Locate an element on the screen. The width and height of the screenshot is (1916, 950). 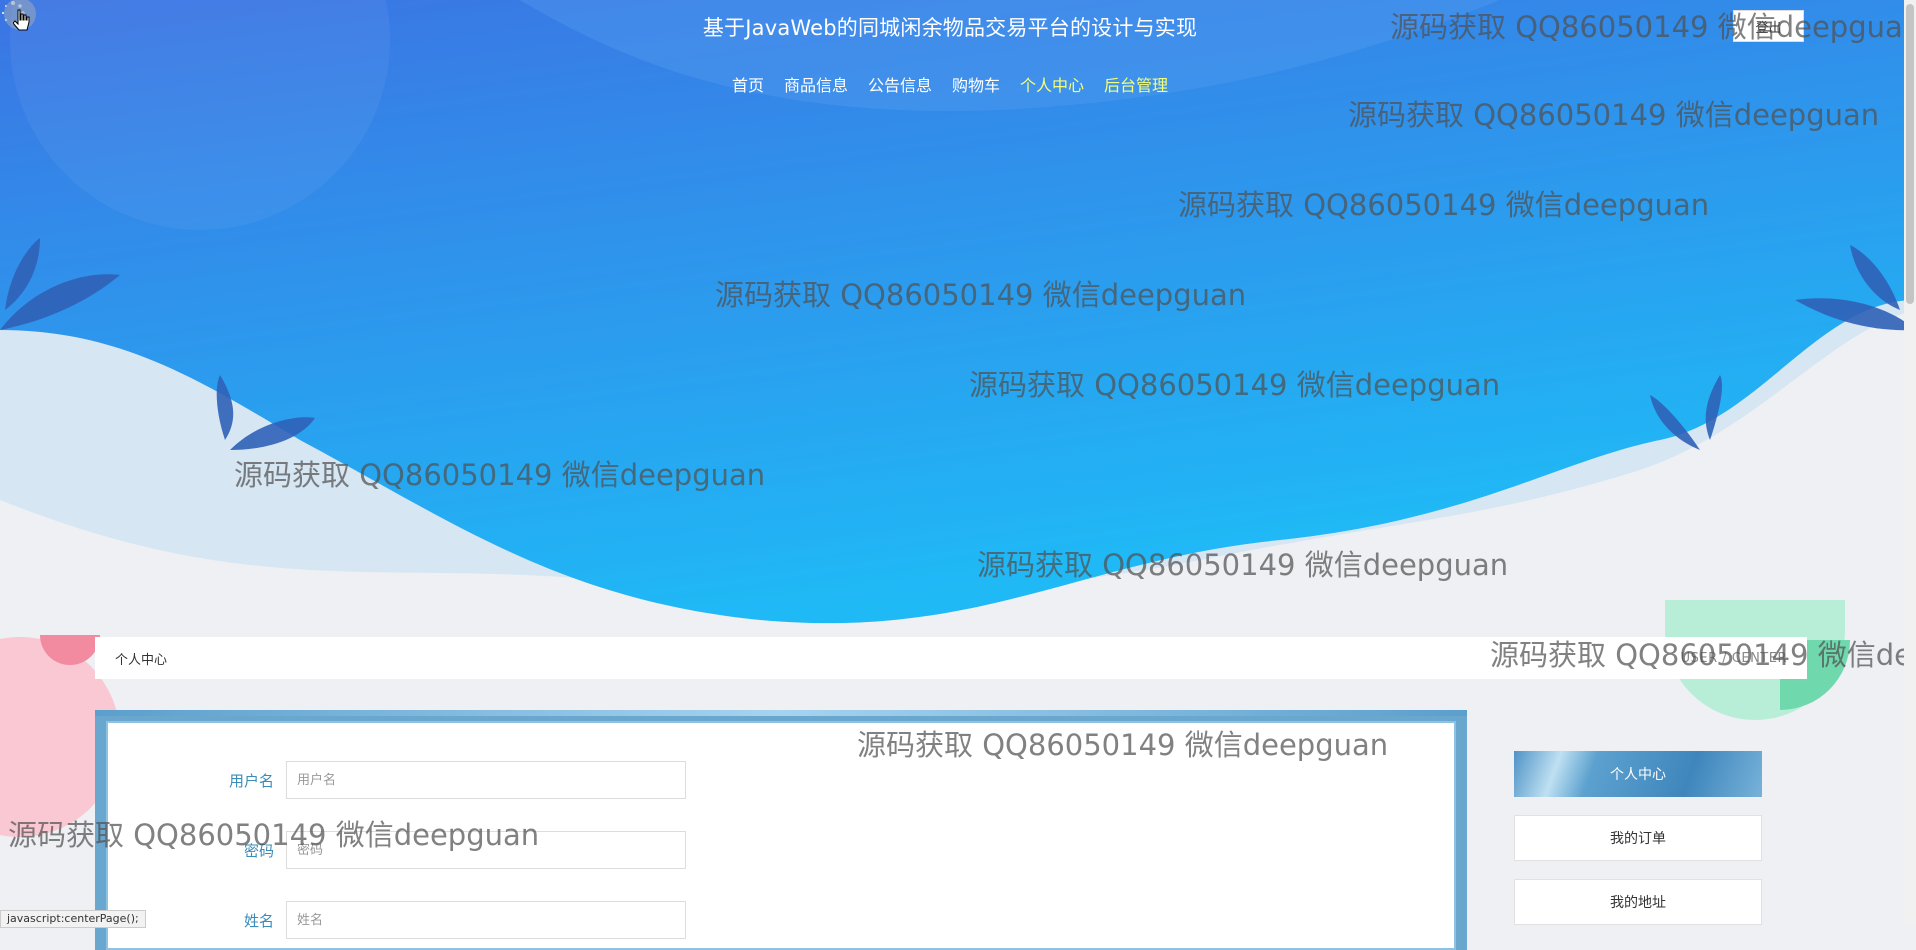
password-input is located at coordinates (486, 850).